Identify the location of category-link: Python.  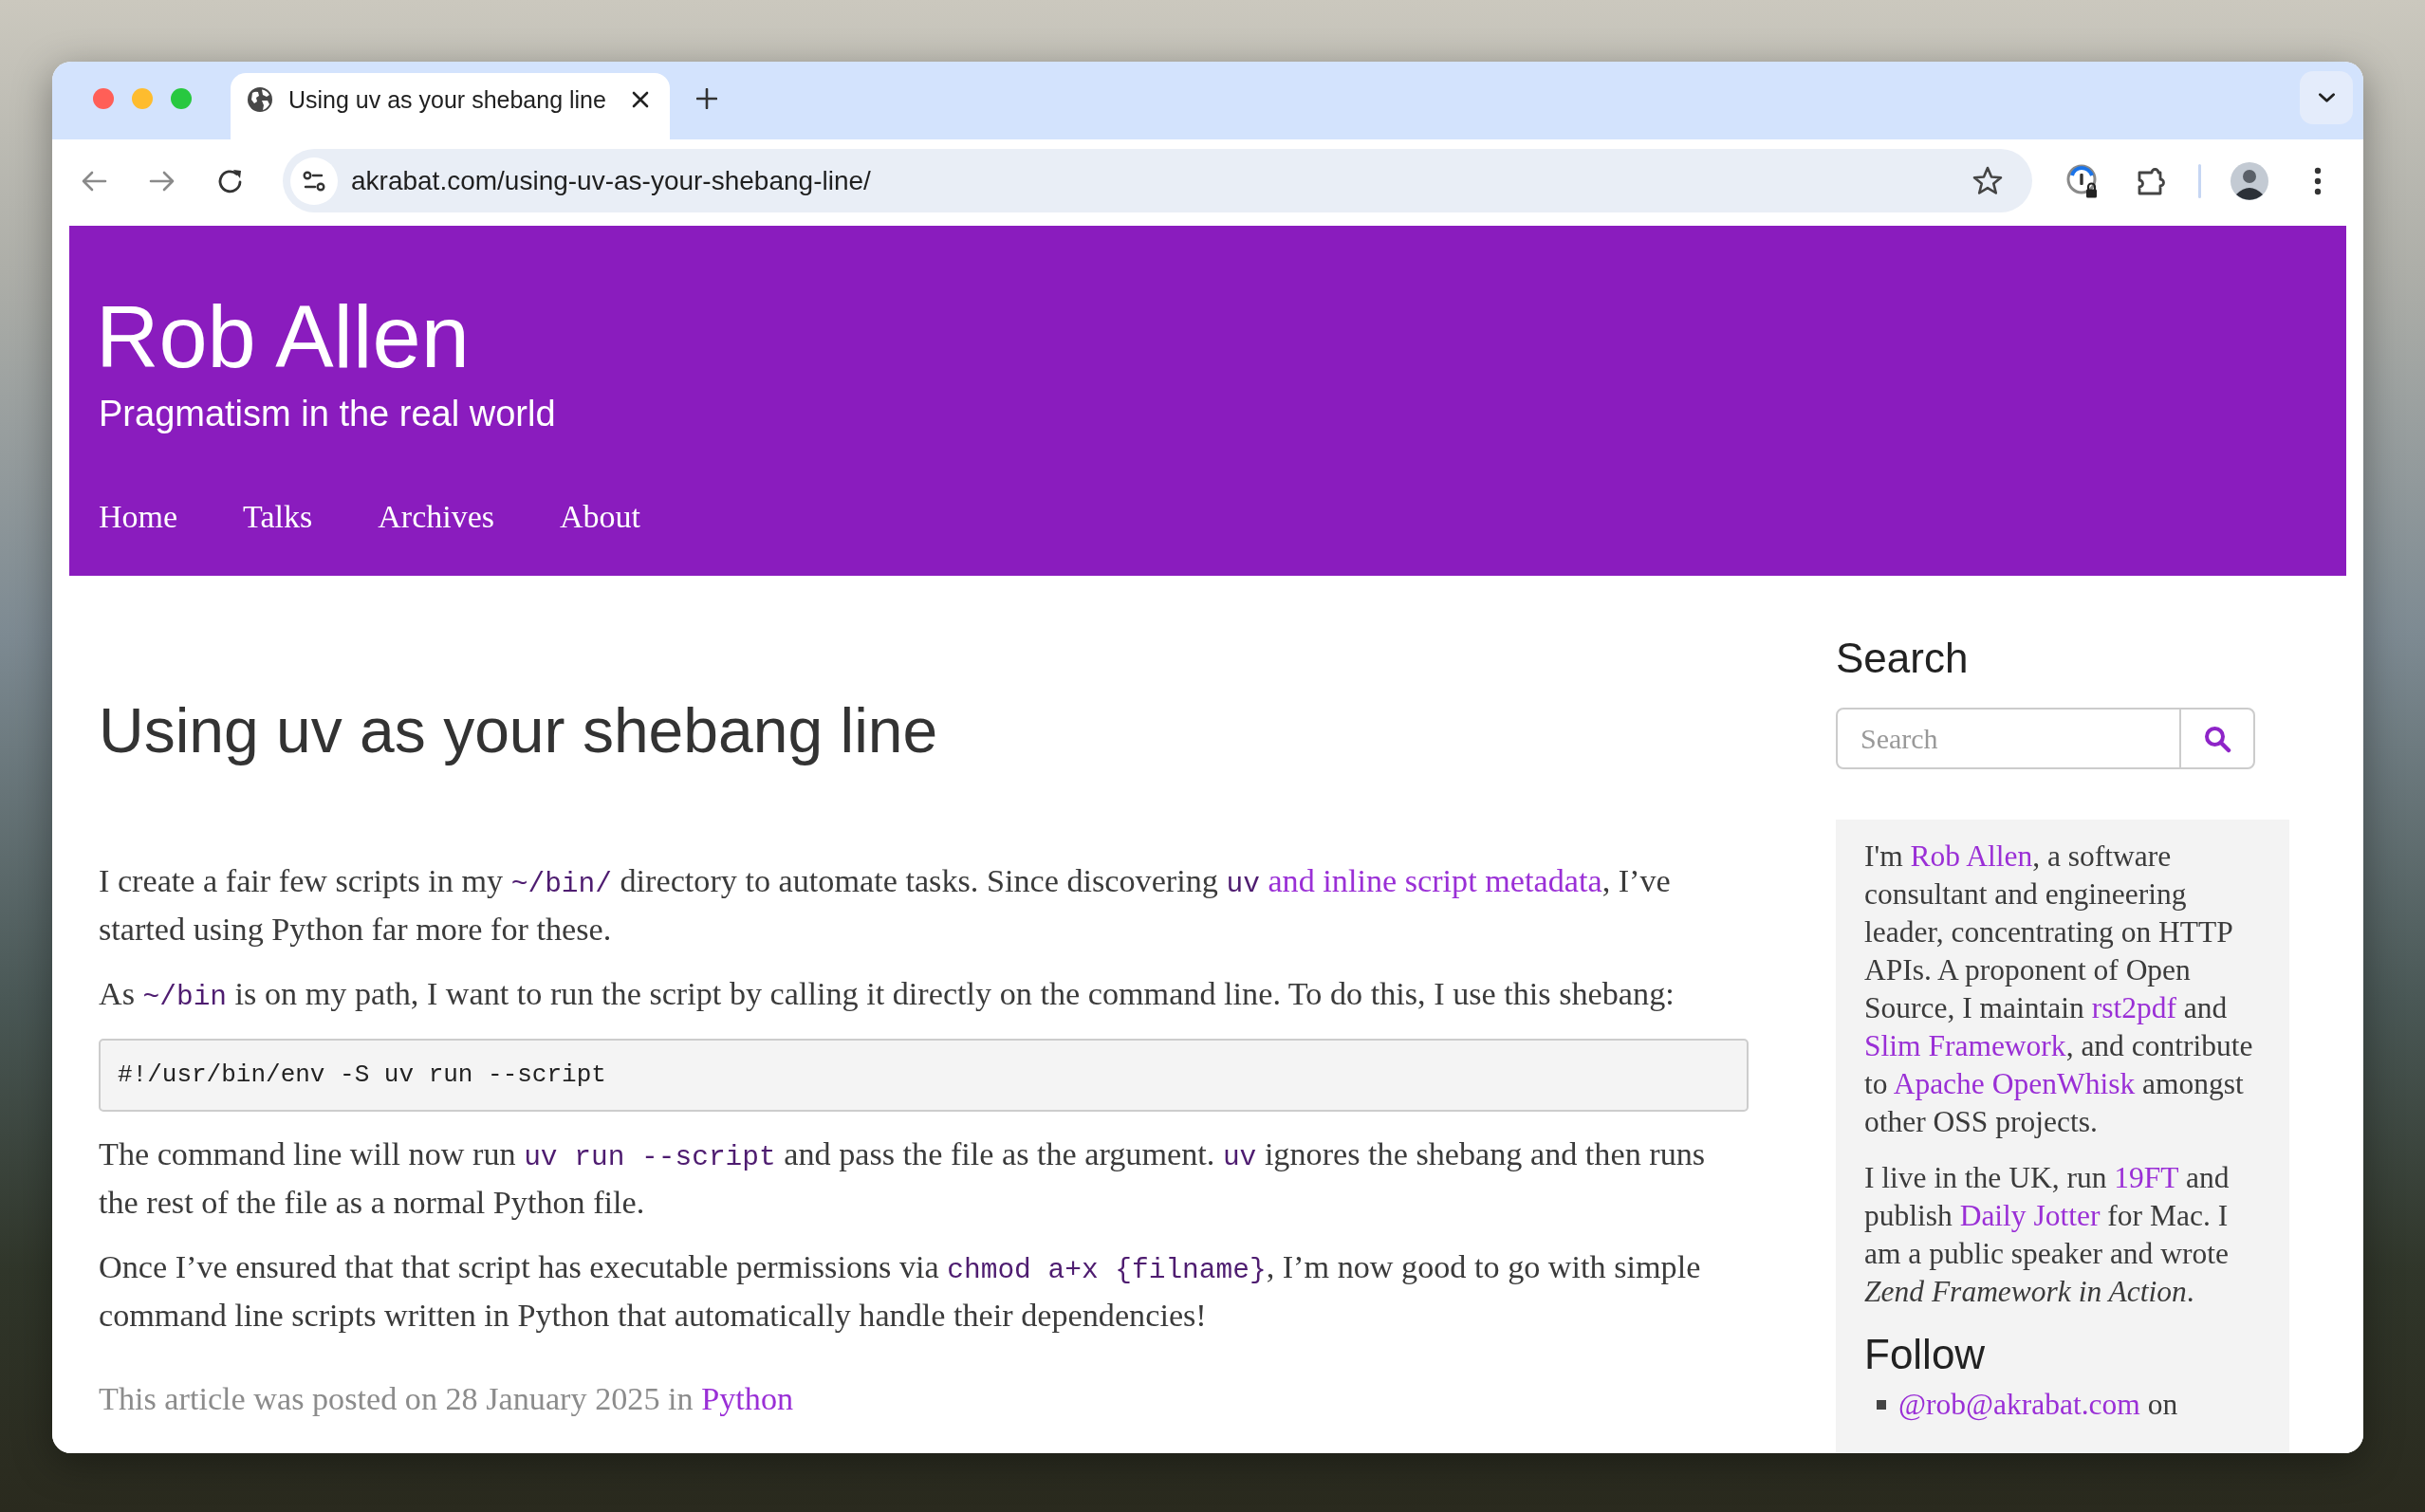
(747, 1398).